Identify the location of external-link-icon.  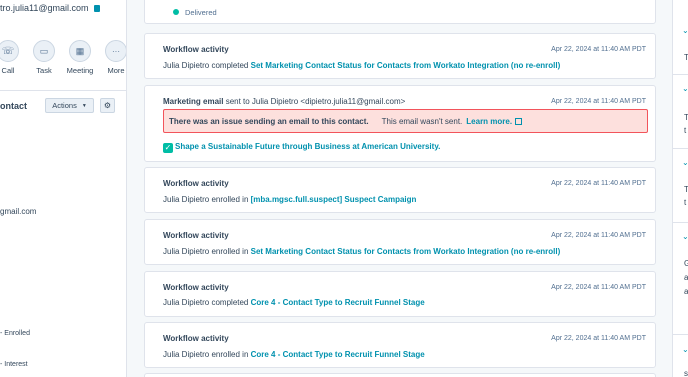
(519, 121).